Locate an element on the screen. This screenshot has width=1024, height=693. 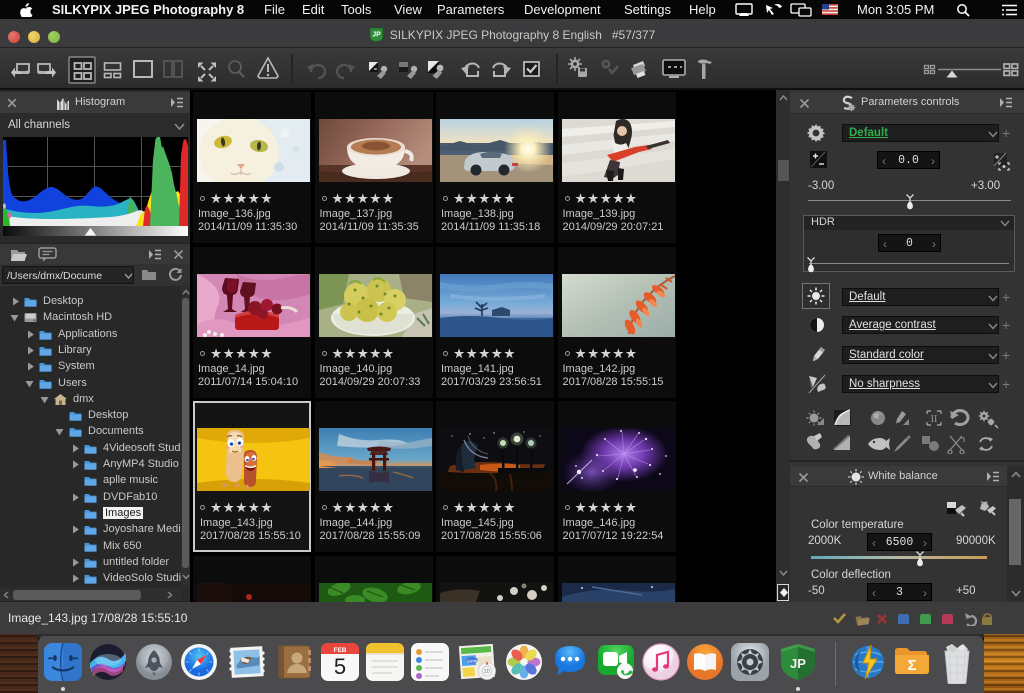
svg-text: 3D is located at coordinates (487, 672).